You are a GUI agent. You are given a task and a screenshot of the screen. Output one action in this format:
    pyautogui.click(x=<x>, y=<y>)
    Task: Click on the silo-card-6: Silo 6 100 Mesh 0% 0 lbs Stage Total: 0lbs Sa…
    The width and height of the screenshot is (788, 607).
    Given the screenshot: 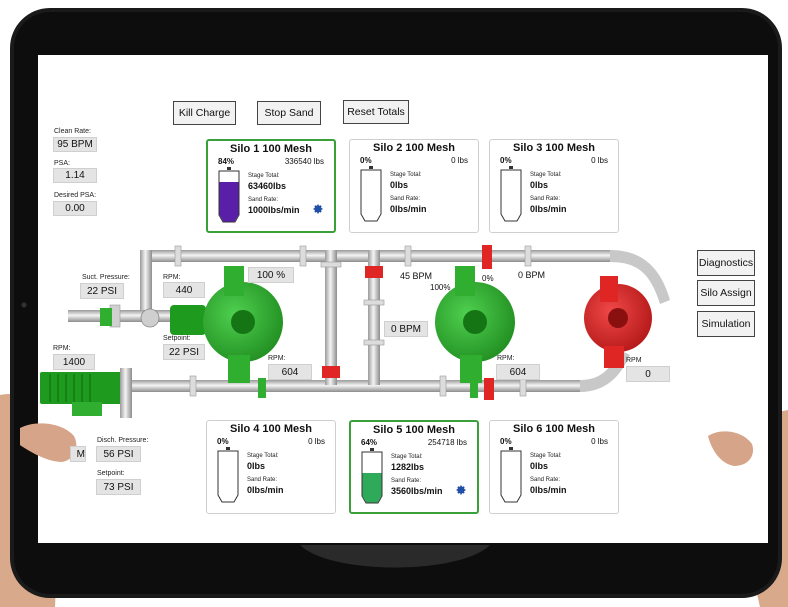 What is the action you would take?
    pyautogui.click(x=554, y=467)
    